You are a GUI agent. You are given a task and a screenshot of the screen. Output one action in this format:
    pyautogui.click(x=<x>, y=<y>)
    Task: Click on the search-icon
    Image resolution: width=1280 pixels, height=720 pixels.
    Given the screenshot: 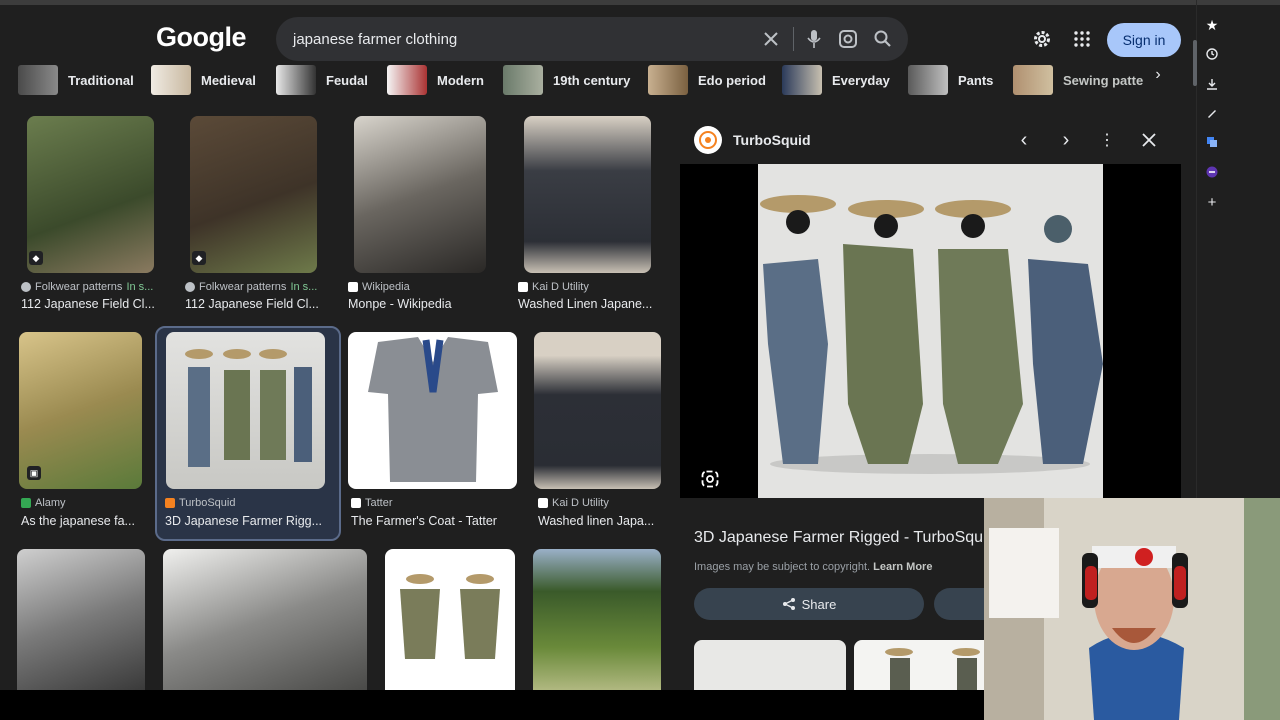 What is the action you would take?
    pyautogui.click(x=883, y=39)
    